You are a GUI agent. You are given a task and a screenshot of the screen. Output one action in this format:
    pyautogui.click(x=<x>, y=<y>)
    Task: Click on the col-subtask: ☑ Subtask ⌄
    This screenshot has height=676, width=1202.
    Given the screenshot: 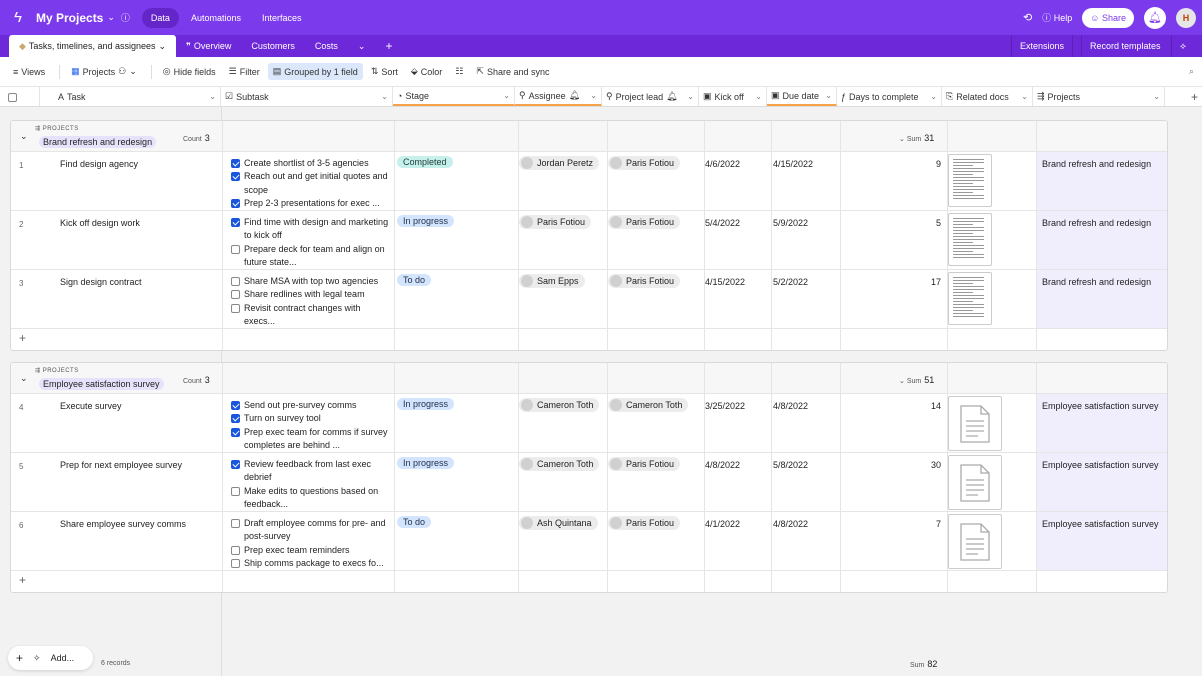 What is the action you would take?
    pyautogui.click(x=307, y=96)
    